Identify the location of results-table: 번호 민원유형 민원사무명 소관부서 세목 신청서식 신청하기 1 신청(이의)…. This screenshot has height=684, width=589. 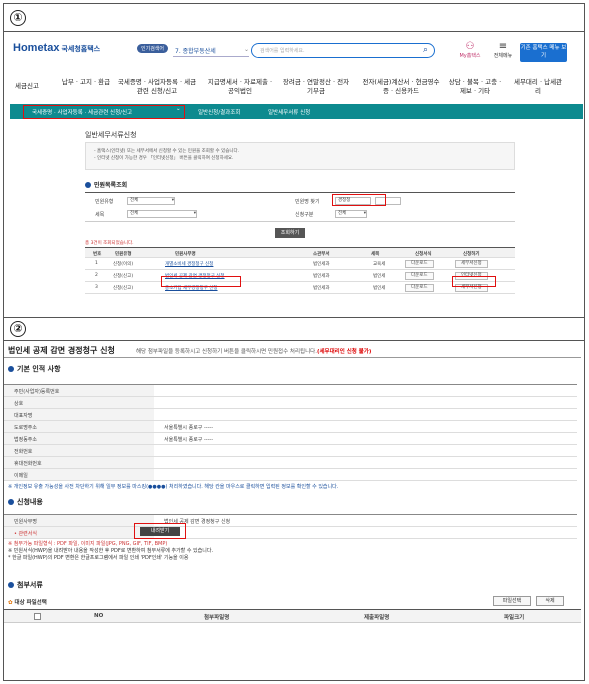
(300, 270).